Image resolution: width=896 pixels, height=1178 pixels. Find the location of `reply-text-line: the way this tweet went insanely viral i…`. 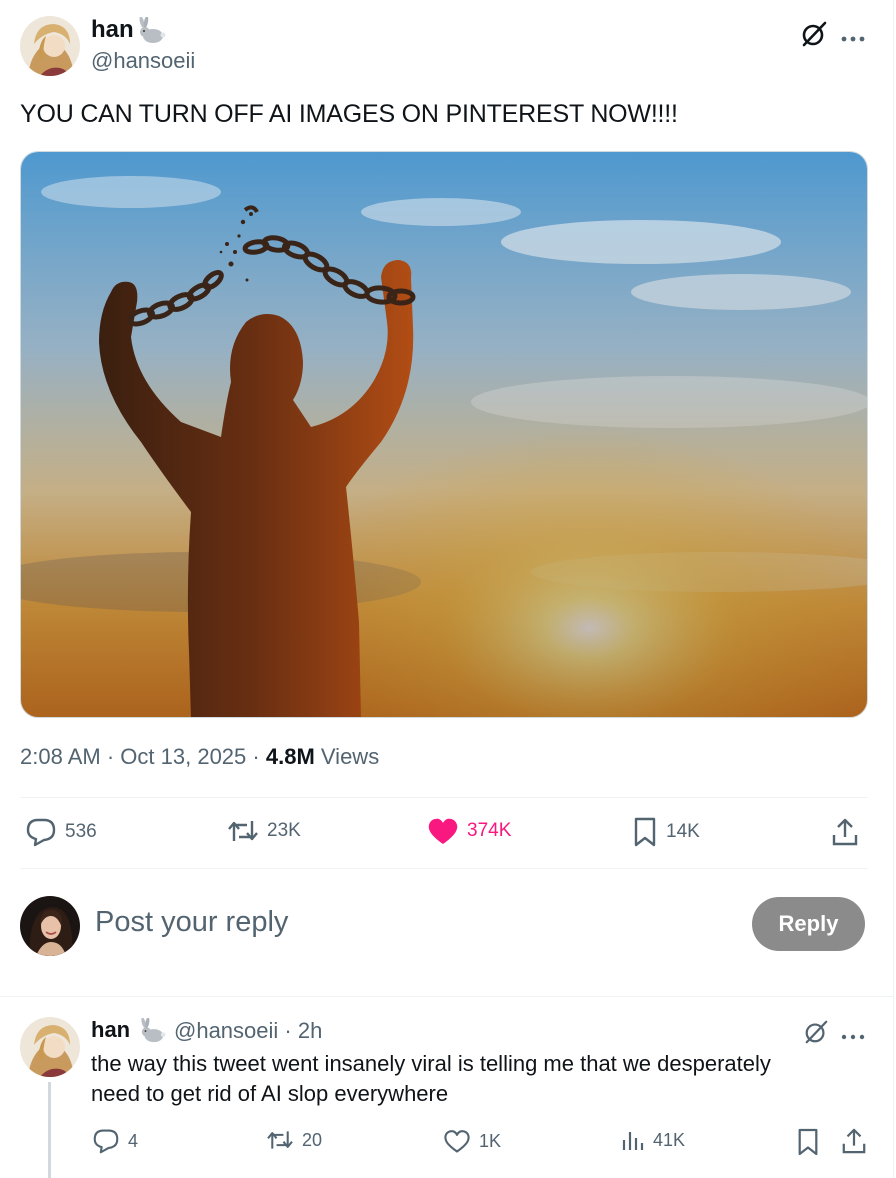

reply-text-line: the way this tweet went insanely viral i… is located at coordinates (431, 1063).